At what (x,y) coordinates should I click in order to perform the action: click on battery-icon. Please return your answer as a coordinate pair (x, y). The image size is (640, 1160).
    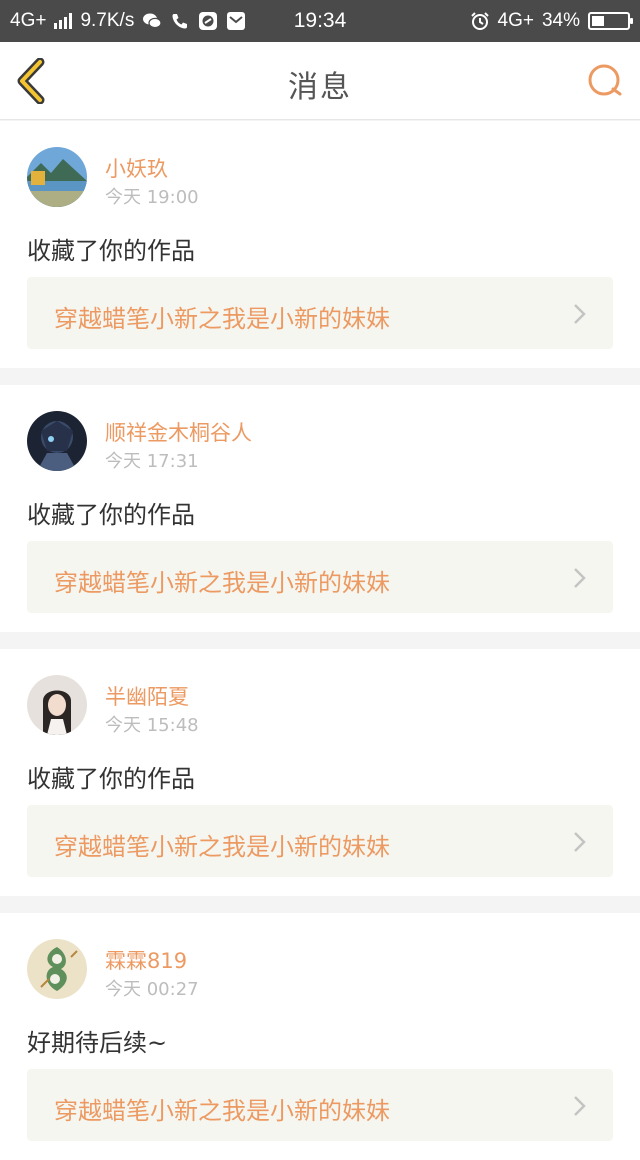
    Looking at the image, I should click on (610, 21).